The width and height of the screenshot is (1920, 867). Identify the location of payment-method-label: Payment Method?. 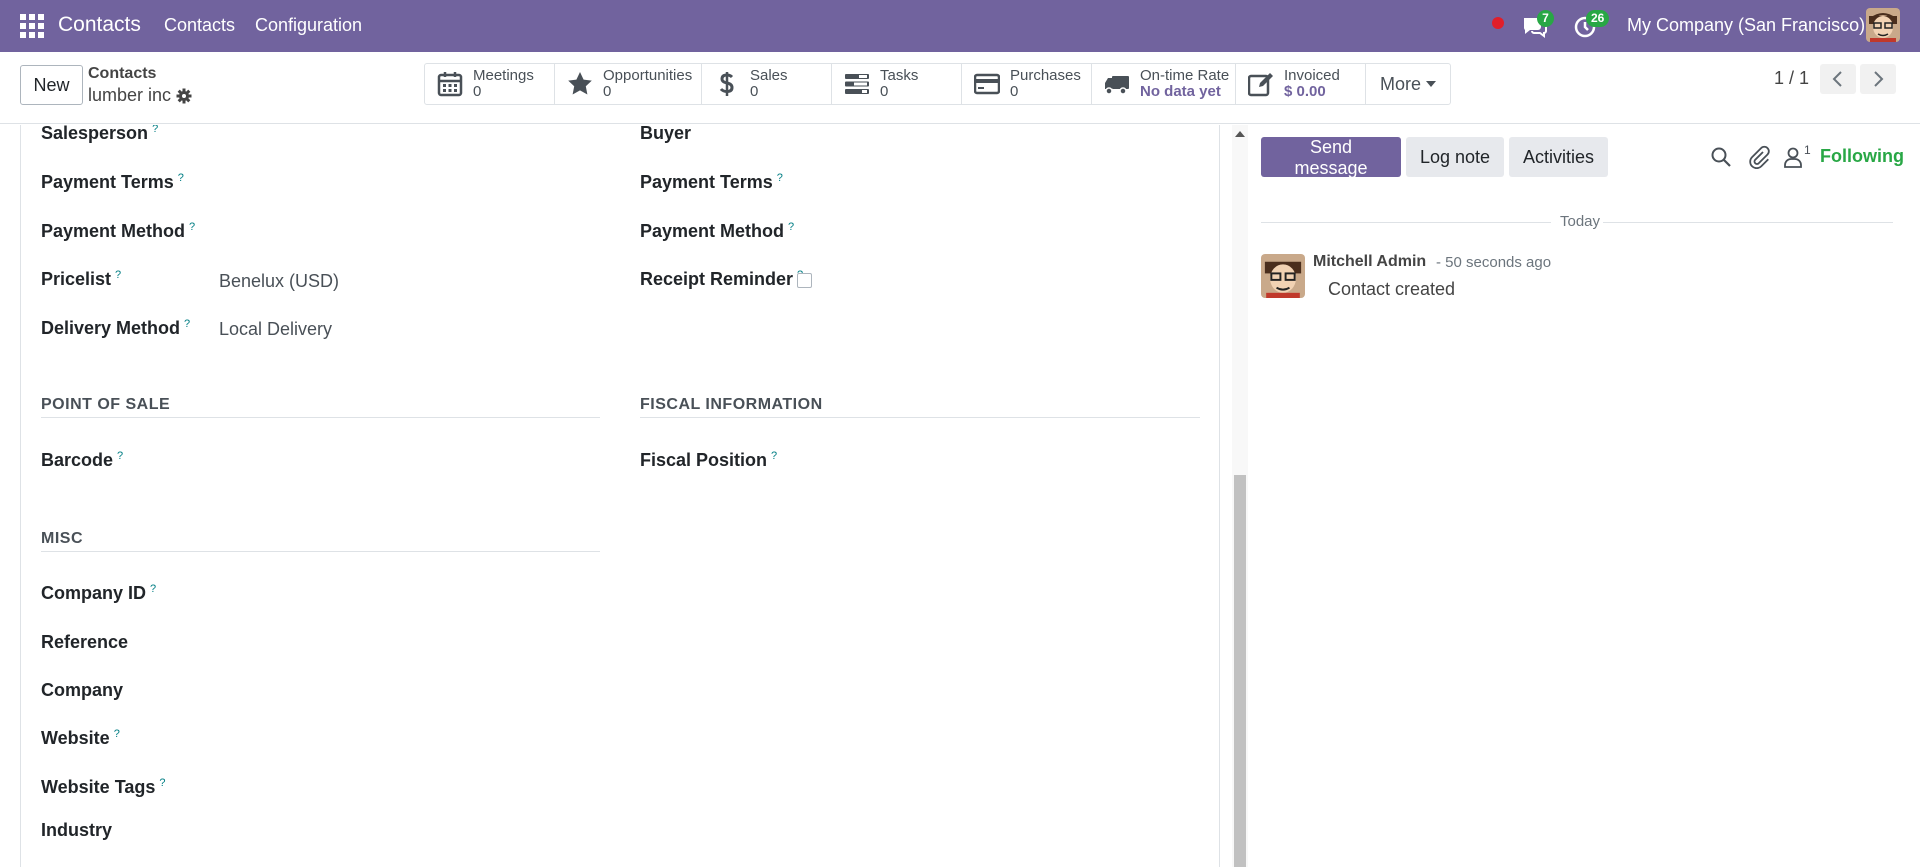
(118, 231).